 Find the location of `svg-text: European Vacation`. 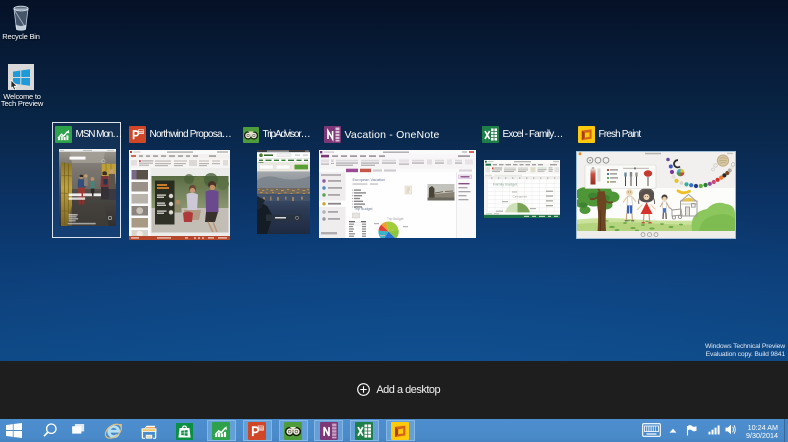

svg-text: European Vacation is located at coordinates (369, 179).